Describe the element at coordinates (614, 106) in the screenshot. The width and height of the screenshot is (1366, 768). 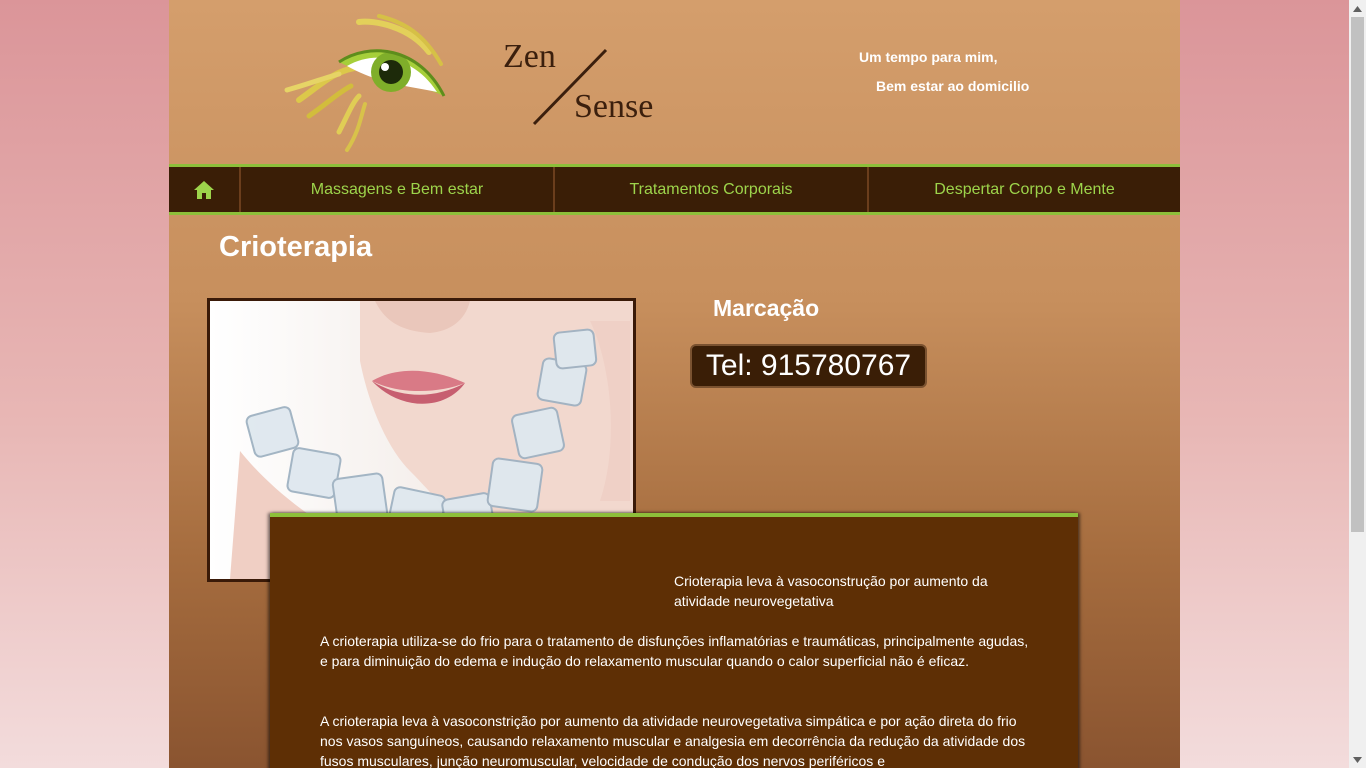
I see `logo-word-sense: Sense` at that location.